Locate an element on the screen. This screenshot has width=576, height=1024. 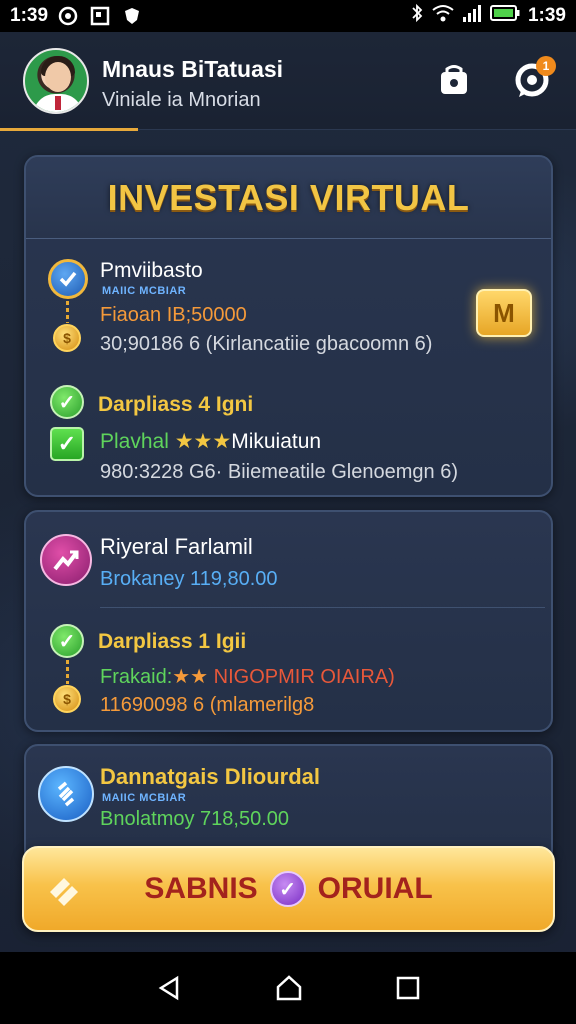
circle-icon is located at coordinates (68, 16).